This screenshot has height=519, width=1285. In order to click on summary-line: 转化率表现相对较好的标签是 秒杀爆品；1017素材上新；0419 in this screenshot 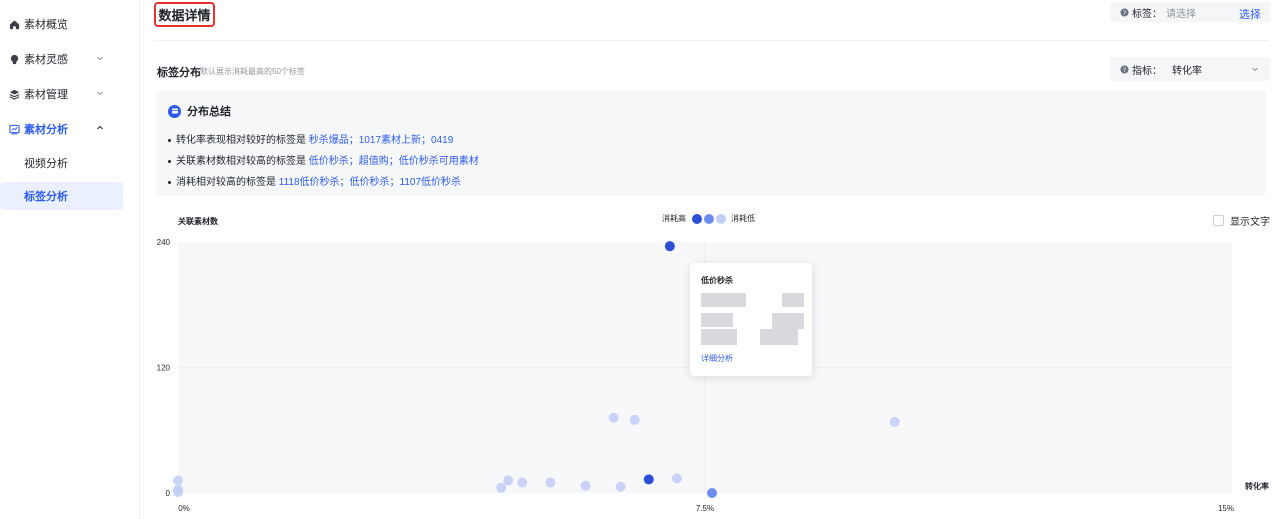, I will do `click(310, 138)`.